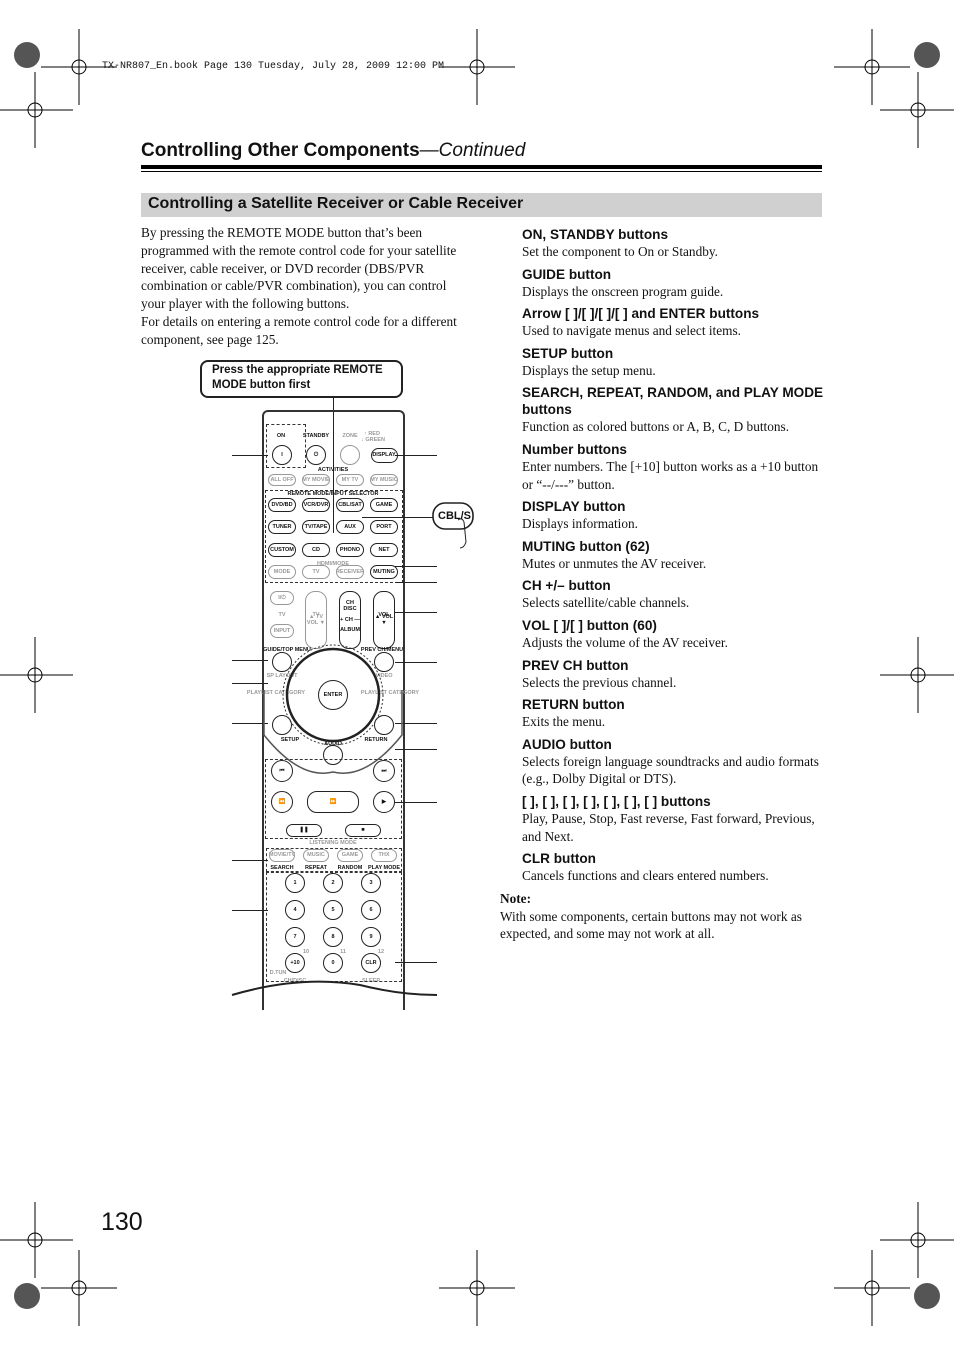  What do you see at coordinates (575, 665) in the screenshot?
I see `item-title: PREV CH button` at bounding box center [575, 665].